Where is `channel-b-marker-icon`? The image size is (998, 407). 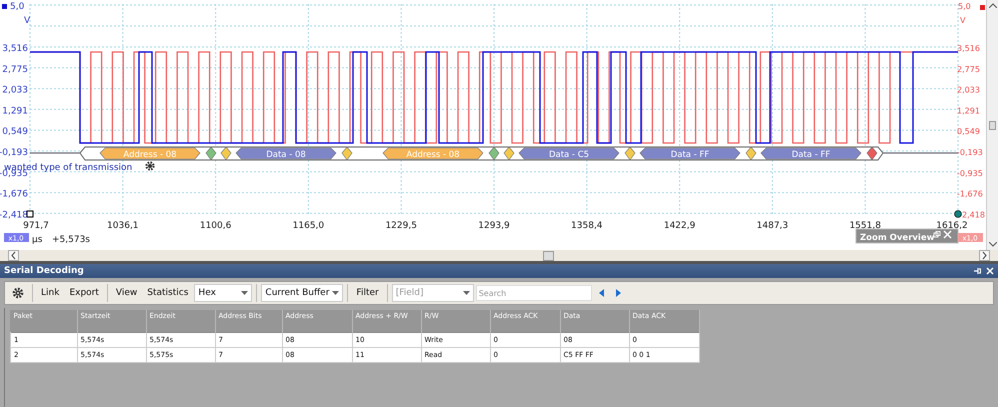
channel-b-marker-icon is located at coordinates (982, 7).